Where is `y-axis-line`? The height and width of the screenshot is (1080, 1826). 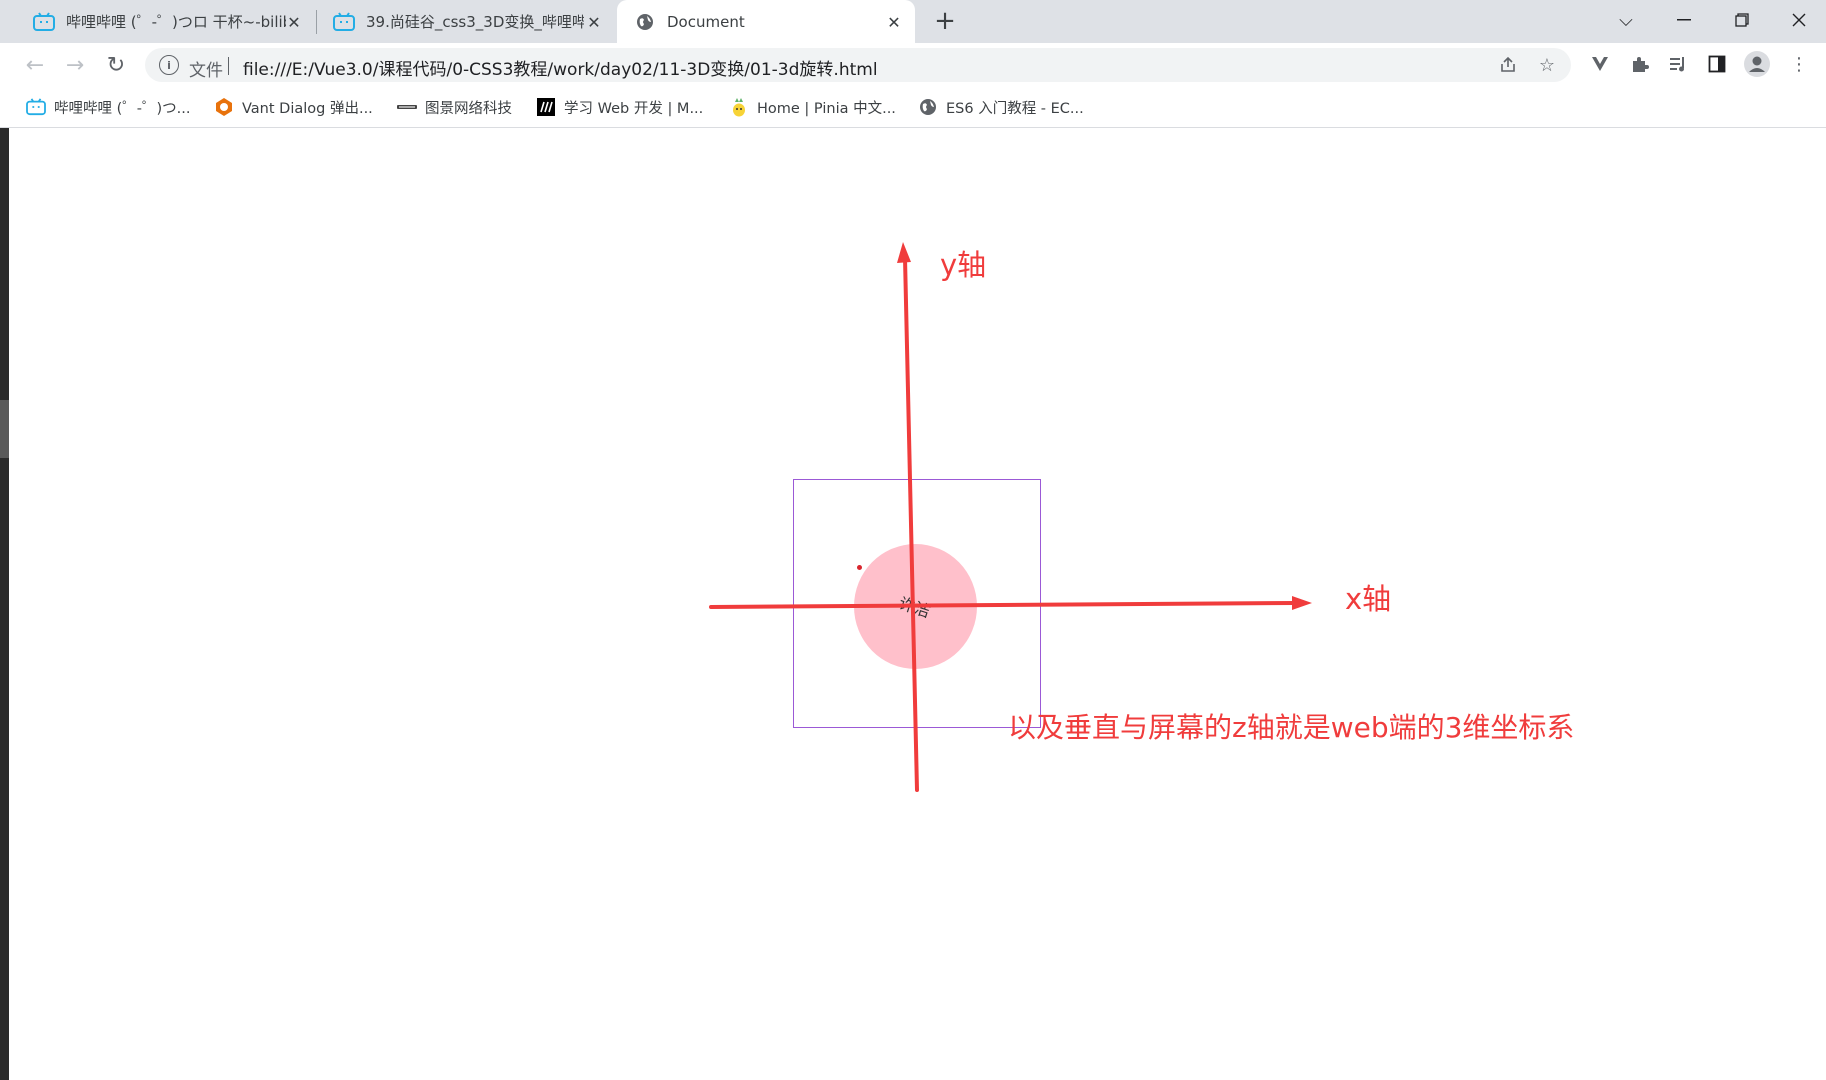
y-axis-line is located at coordinates (911, 524).